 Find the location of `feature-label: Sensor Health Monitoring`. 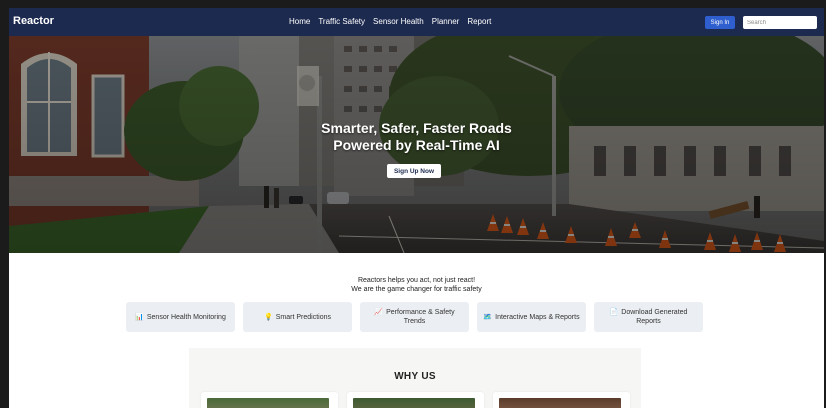

feature-label: Sensor Health Monitoring is located at coordinates (186, 317).